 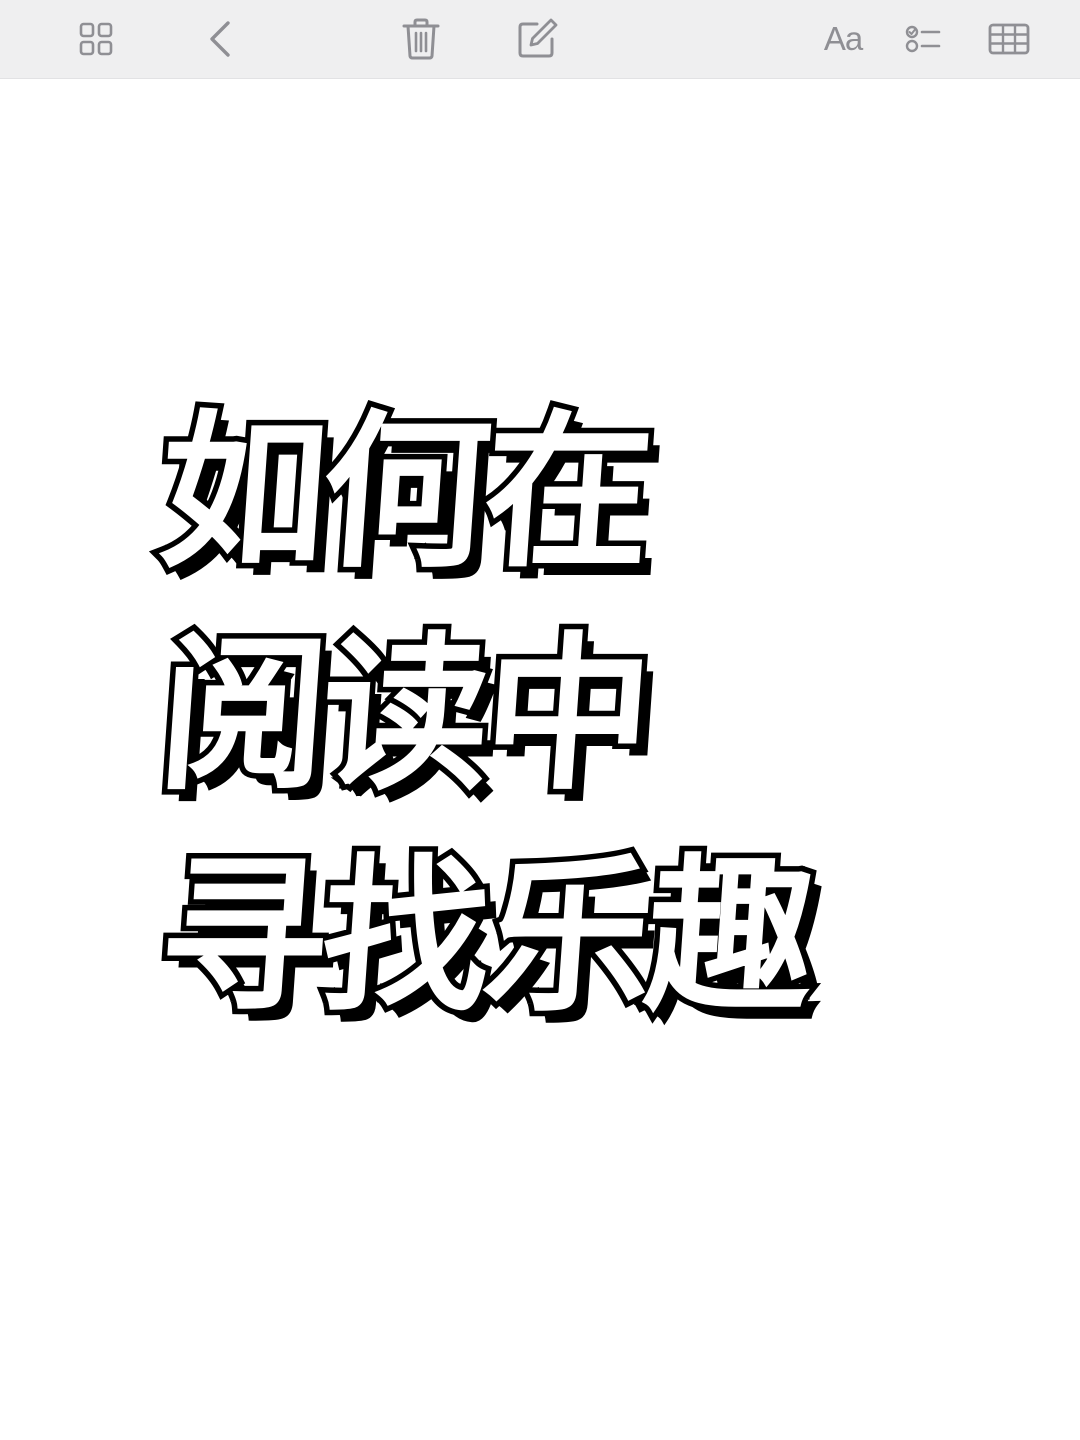 I want to click on table-button, so click(x=1009, y=39).